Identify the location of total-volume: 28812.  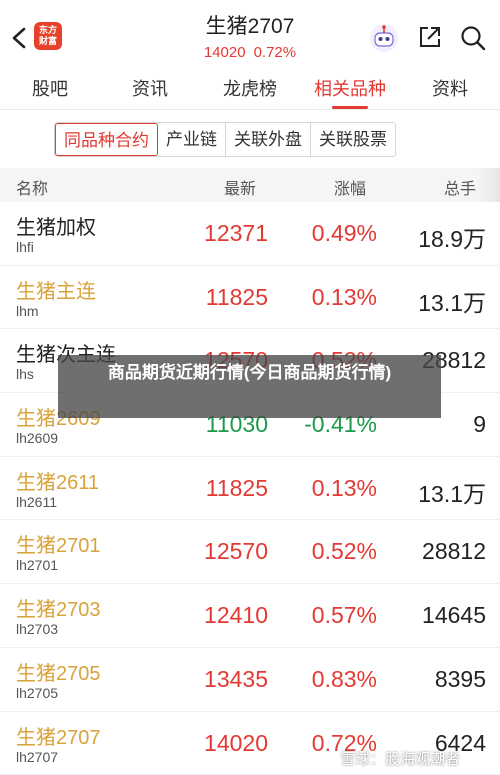
(454, 551).